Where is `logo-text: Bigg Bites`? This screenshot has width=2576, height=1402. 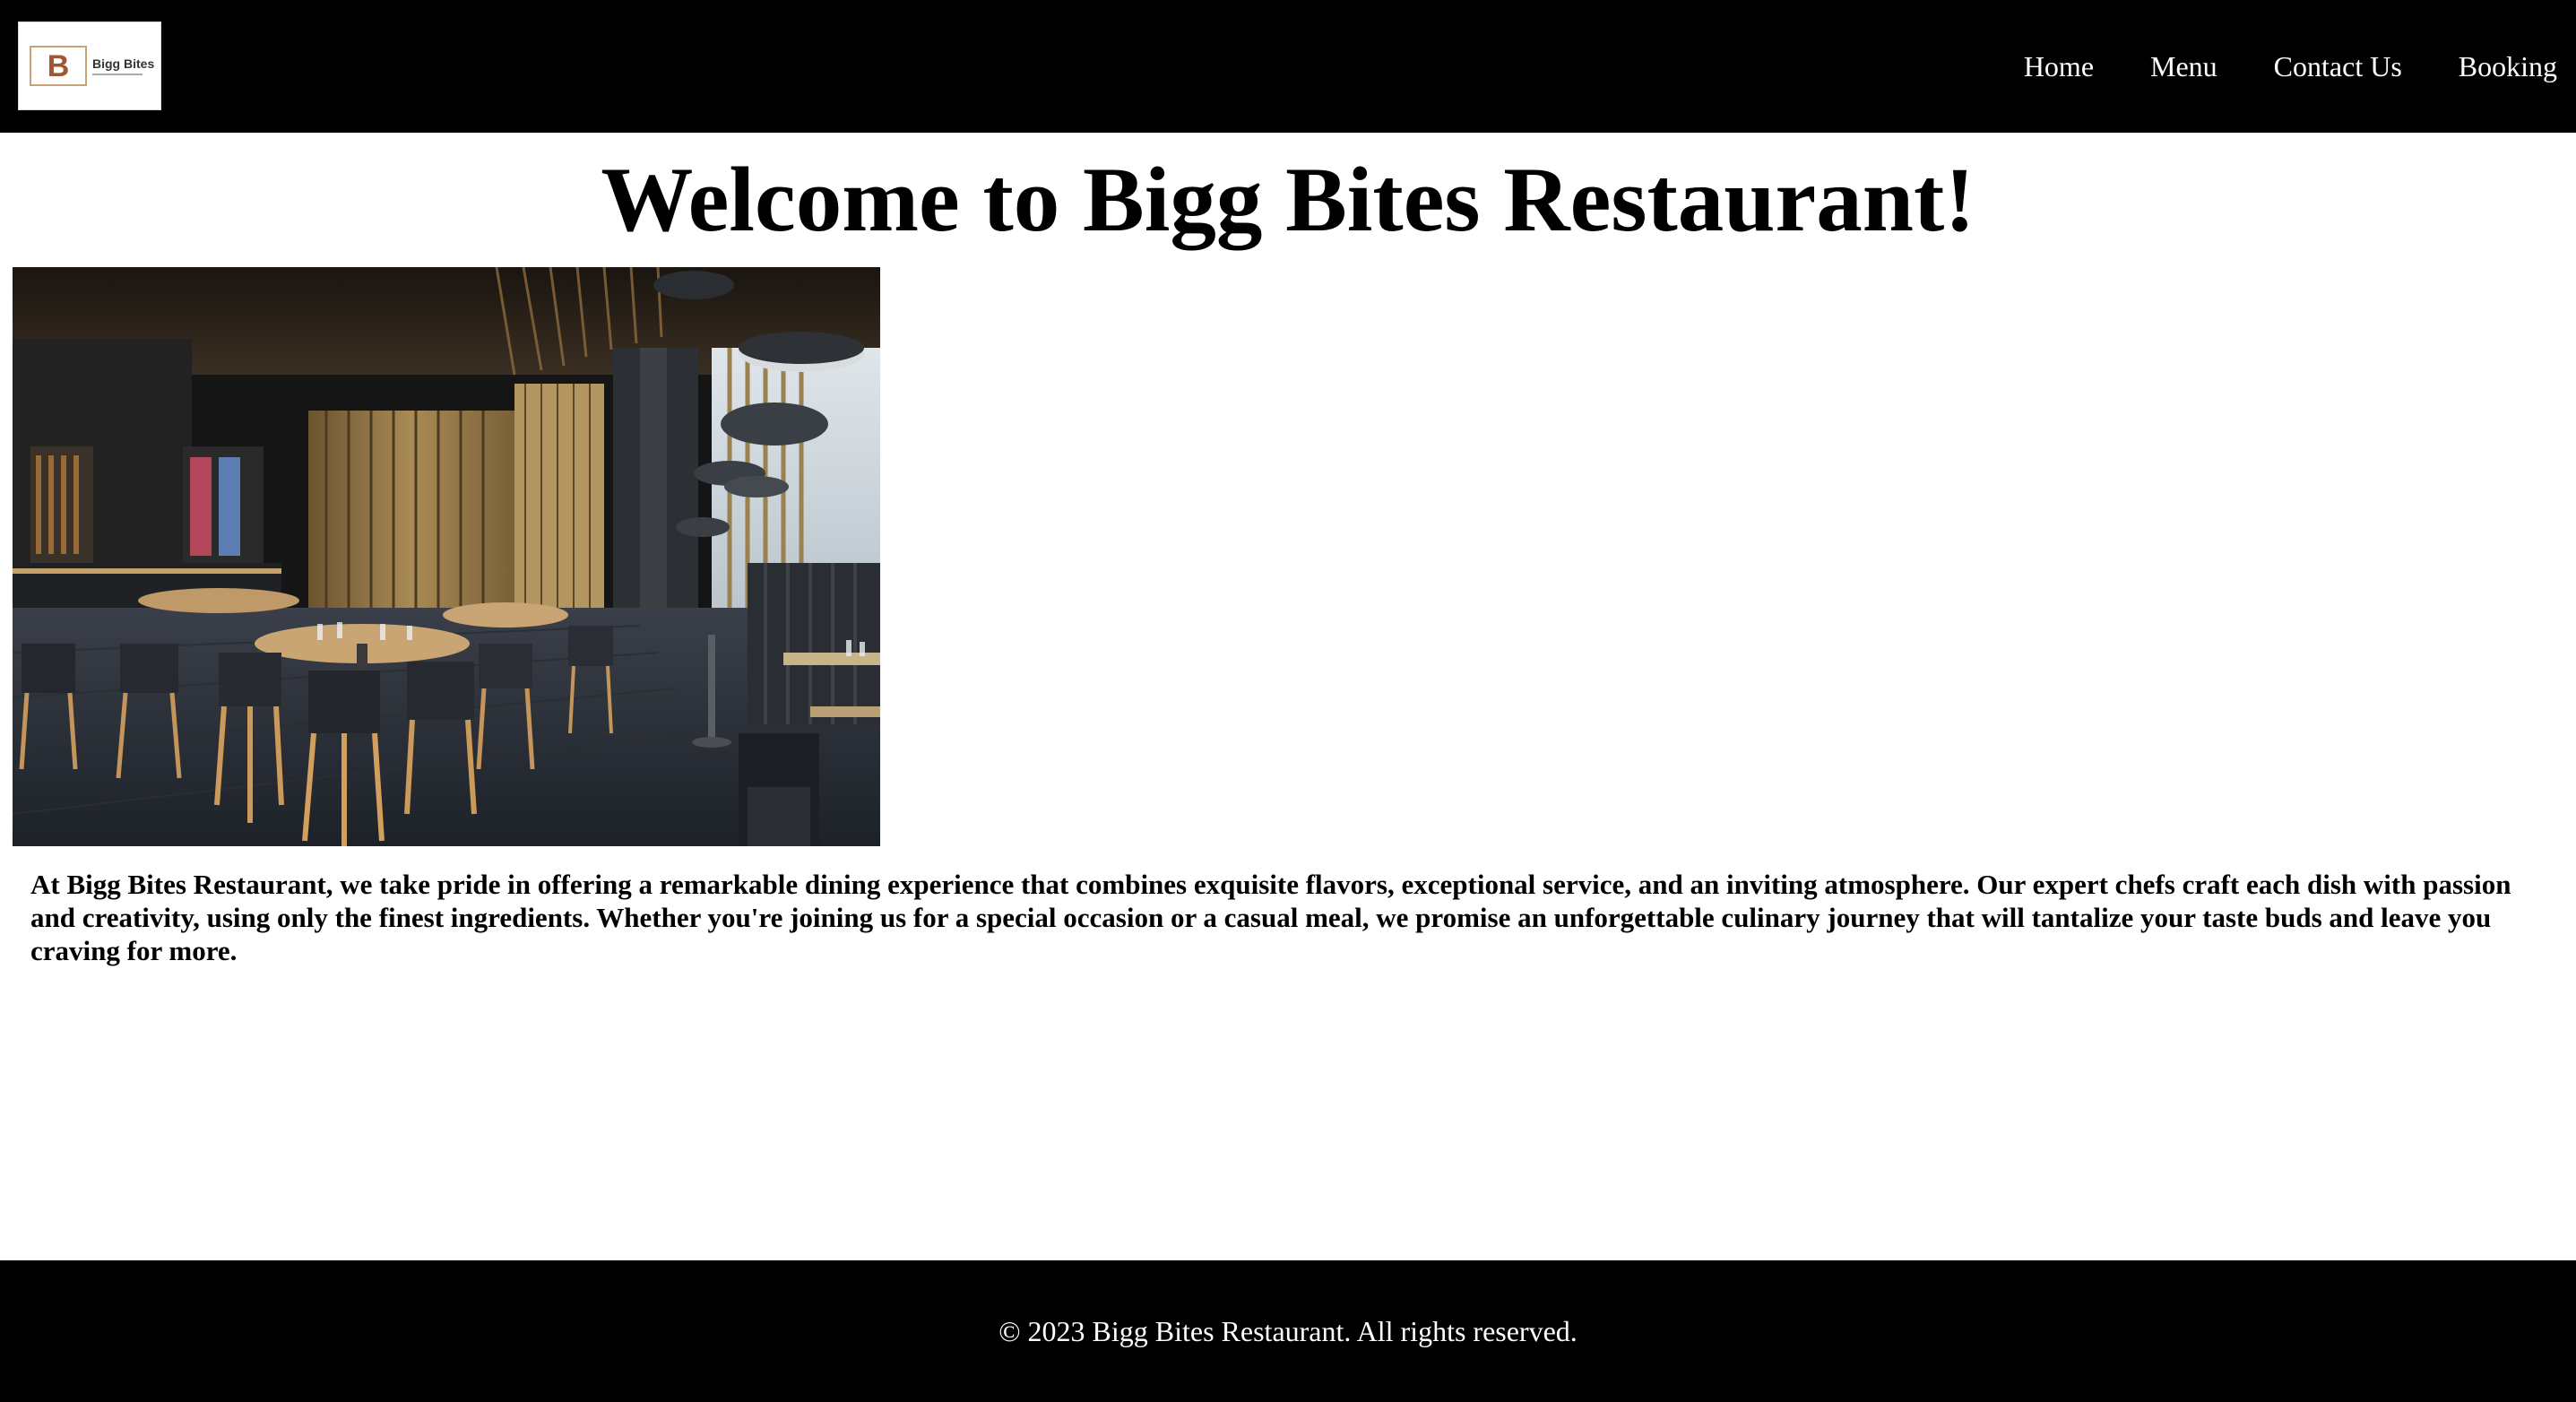 logo-text: Bigg Bites is located at coordinates (123, 65).